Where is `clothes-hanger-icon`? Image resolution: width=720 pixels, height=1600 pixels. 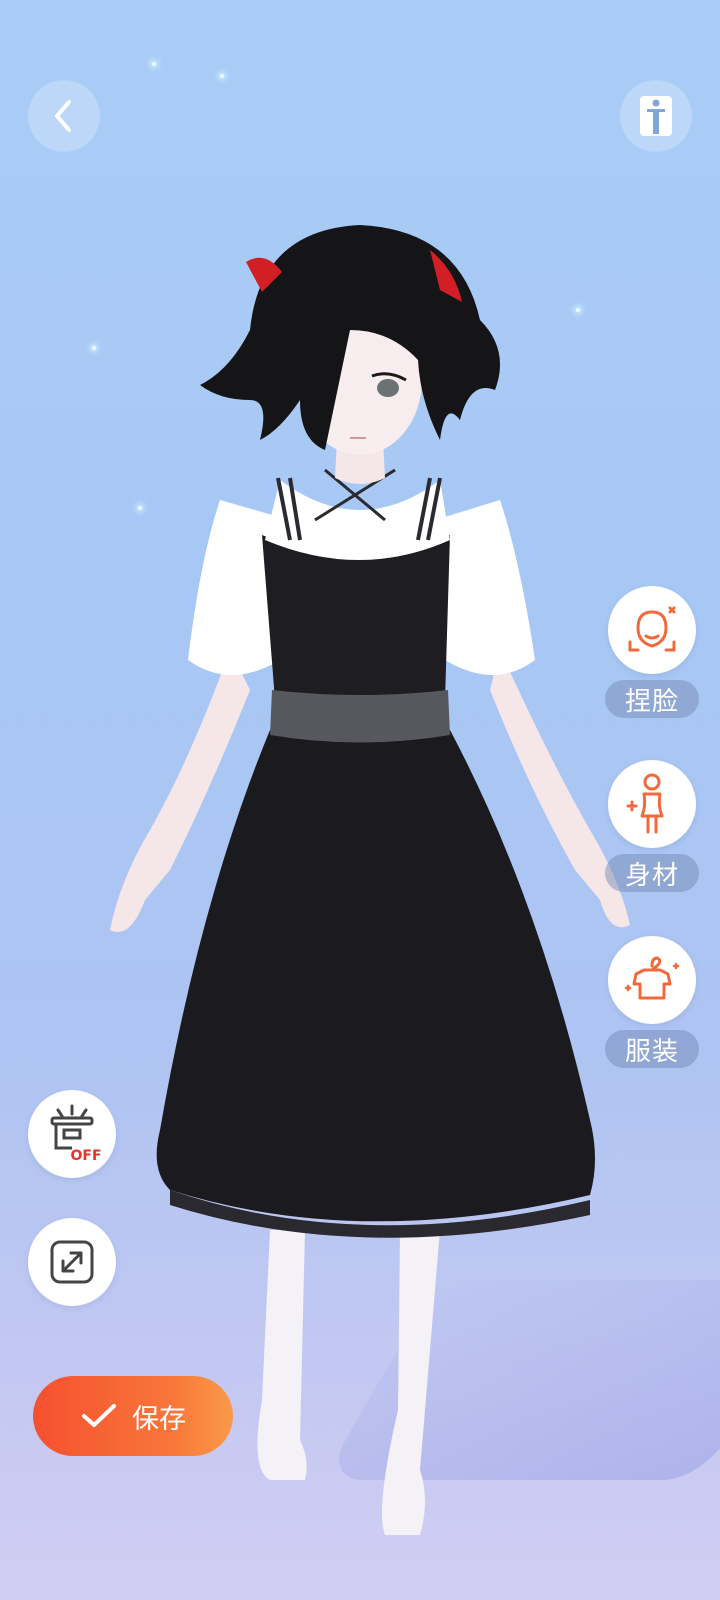
clothes-hanger-icon is located at coordinates (652, 978).